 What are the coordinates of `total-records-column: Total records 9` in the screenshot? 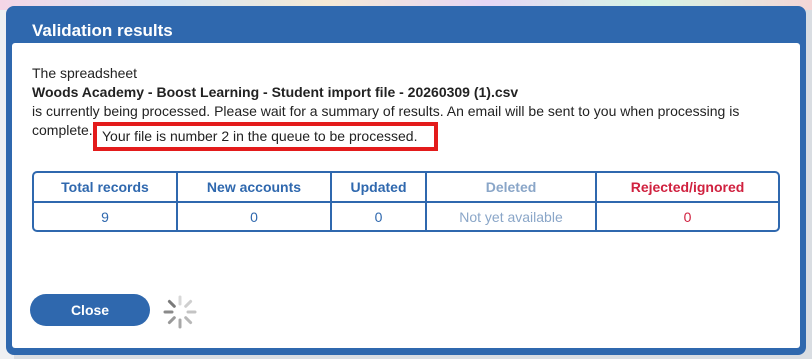 It's located at (106, 201).